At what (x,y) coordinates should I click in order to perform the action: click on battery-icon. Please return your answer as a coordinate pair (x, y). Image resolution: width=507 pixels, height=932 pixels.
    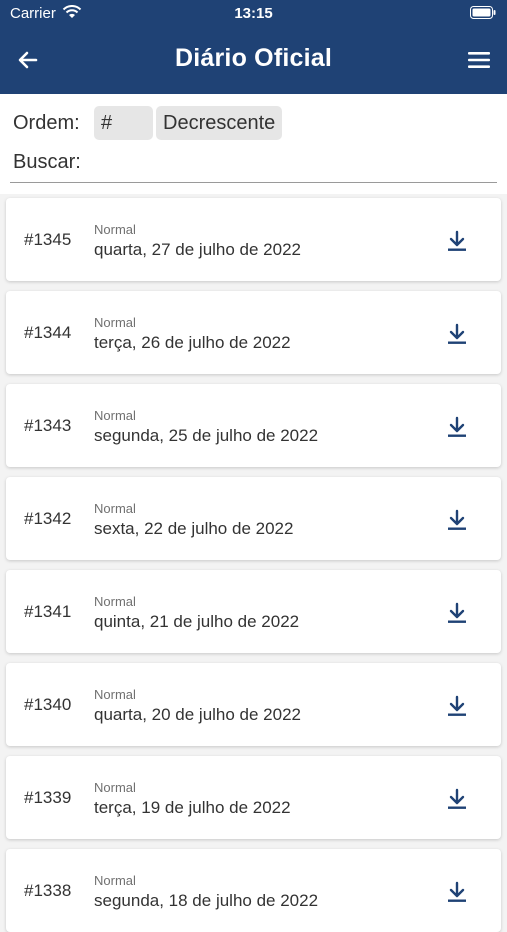
    Looking at the image, I should click on (483, 12).